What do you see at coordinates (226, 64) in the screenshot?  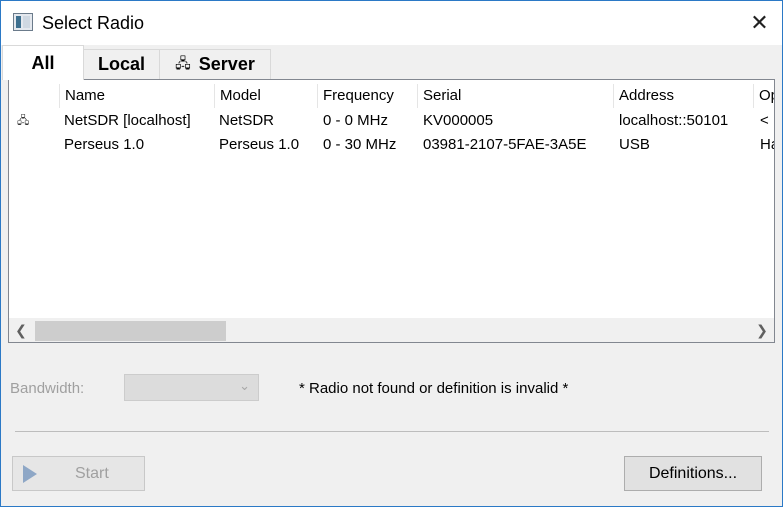 I see `tab-server-label: Server` at bounding box center [226, 64].